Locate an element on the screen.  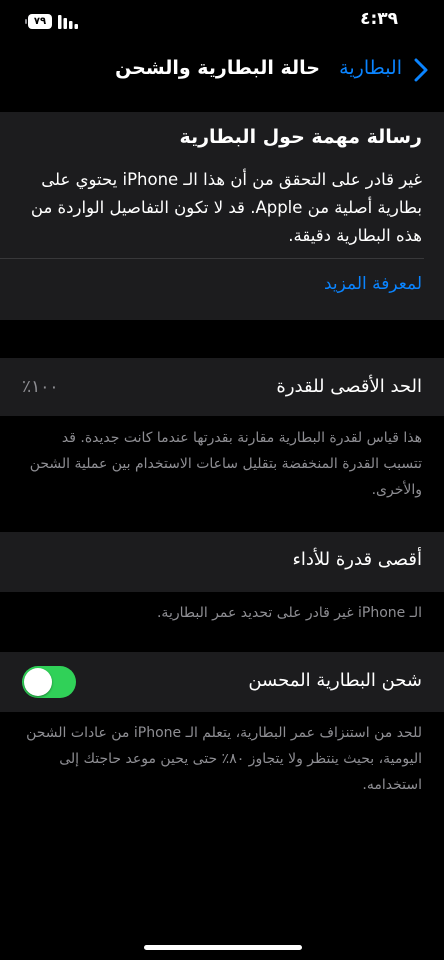
maximum-capacity-value: ١٠٠٪ is located at coordinates (40, 387).